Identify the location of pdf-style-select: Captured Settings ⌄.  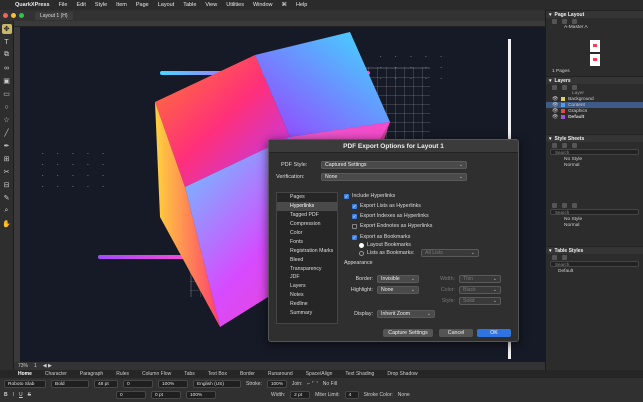
(394, 165).